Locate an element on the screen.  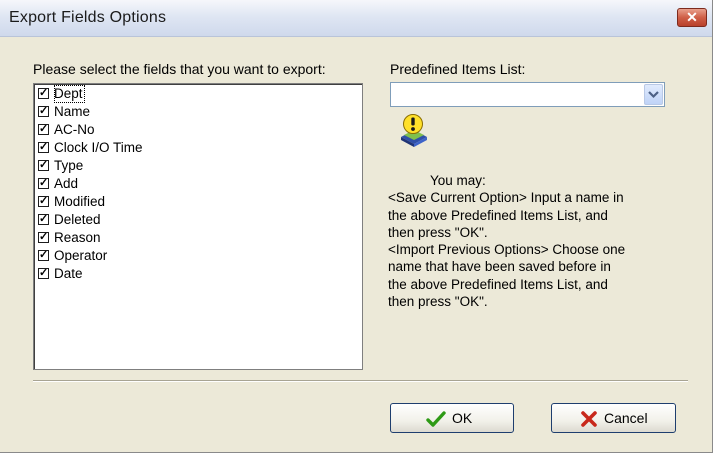
info-line: <Save Current Option> Input a name in is located at coordinates (506, 198).